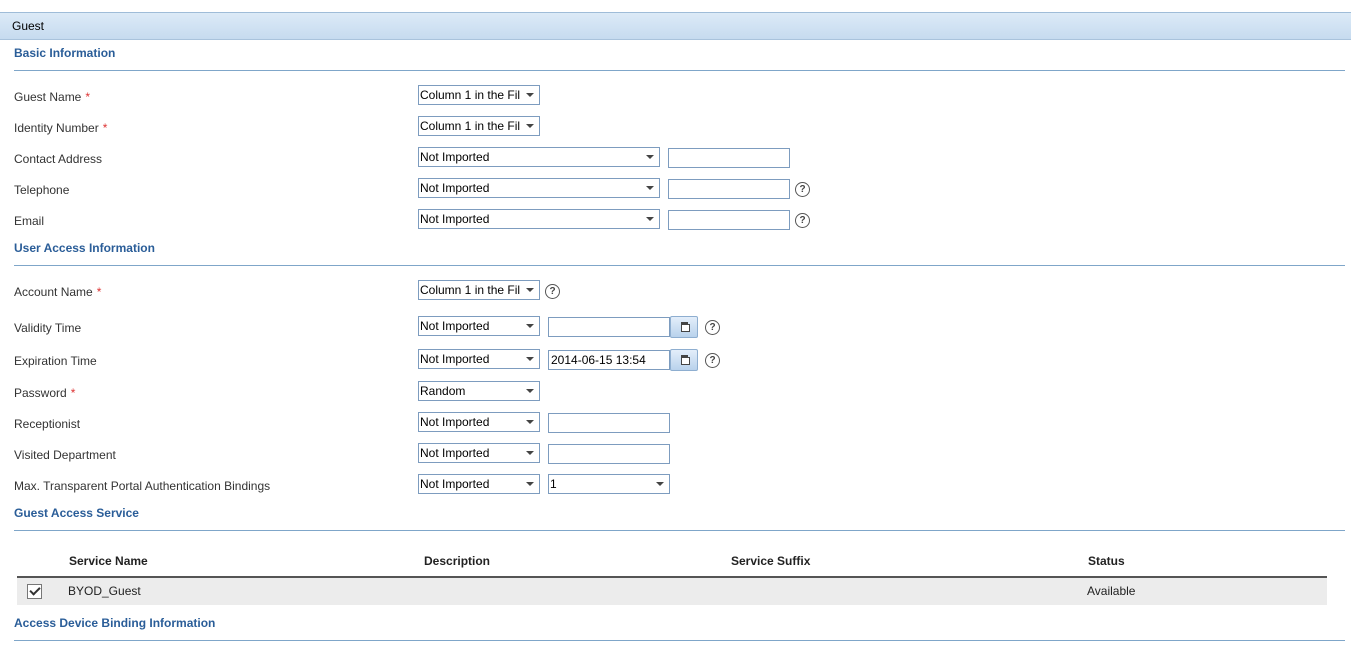 The height and width of the screenshot is (646, 1351). I want to click on row-checkbox, so click(34, 591).